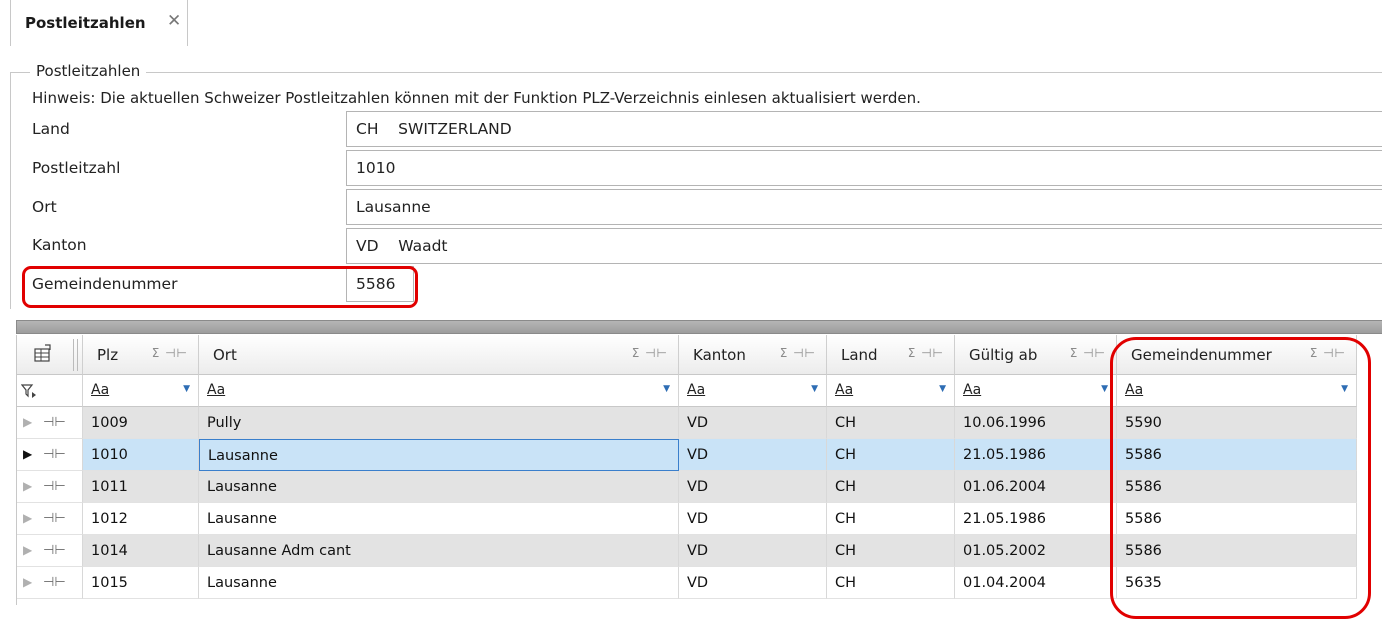 This screenshot has height=621, width=1382. Describe the element at coordinates (50, 391) in the screenshot. I see `filter-row-indicator` at that location.